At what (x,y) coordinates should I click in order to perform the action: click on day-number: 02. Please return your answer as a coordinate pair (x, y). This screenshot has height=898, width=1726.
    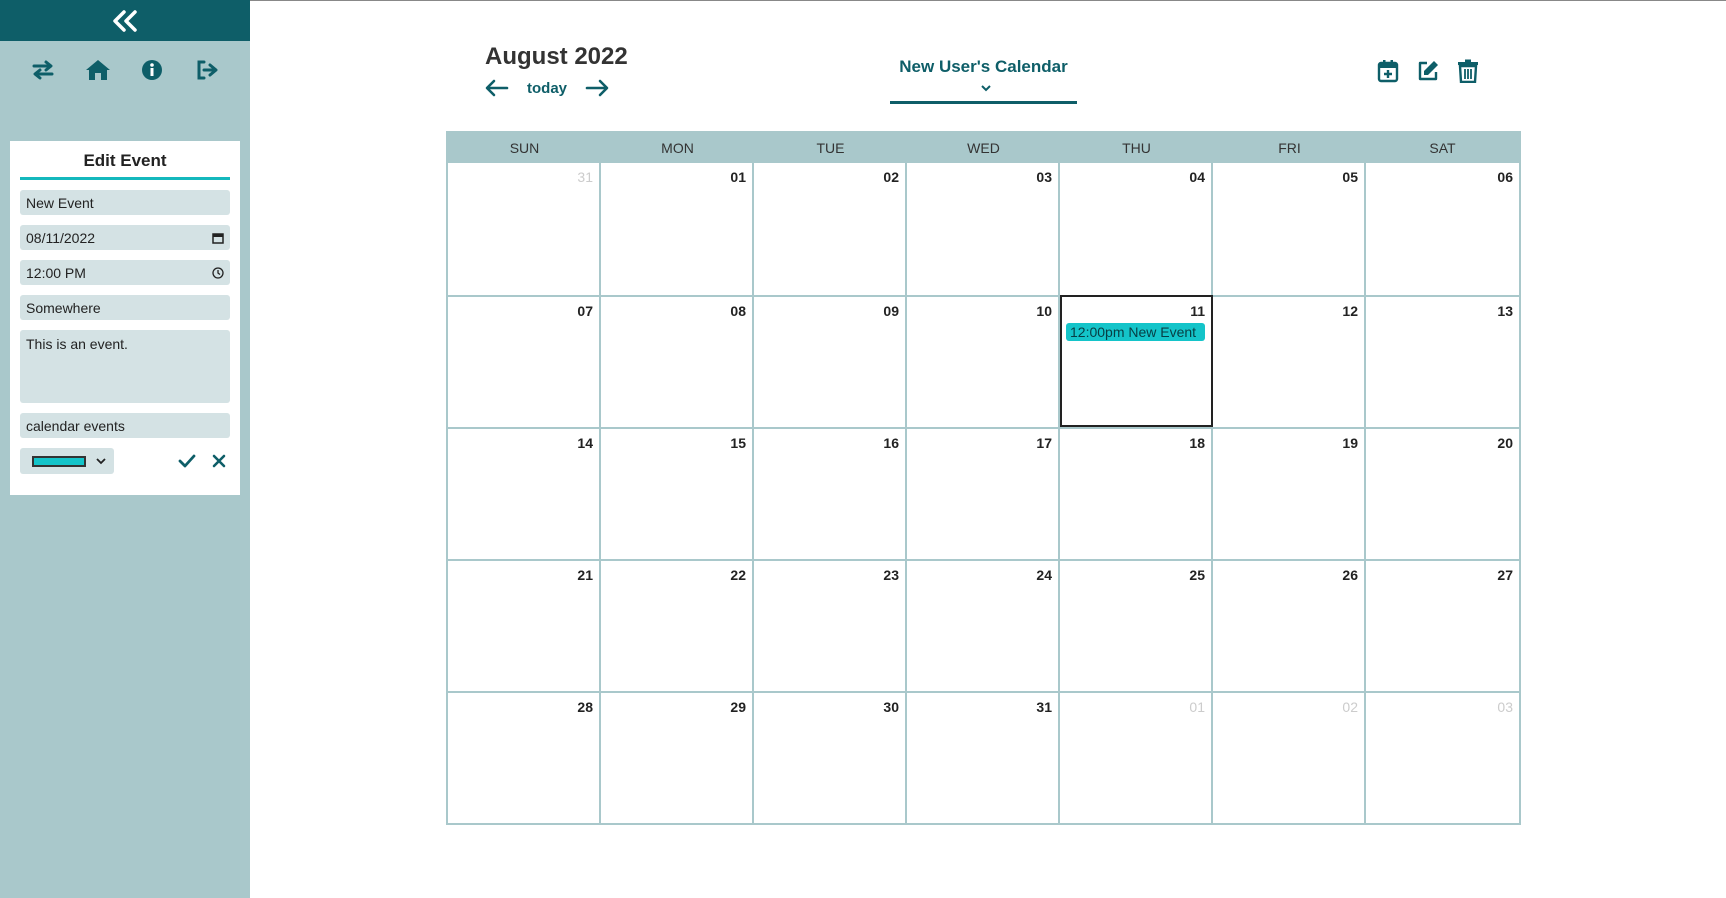
    Looking at the image, I should click on (1350, 707).